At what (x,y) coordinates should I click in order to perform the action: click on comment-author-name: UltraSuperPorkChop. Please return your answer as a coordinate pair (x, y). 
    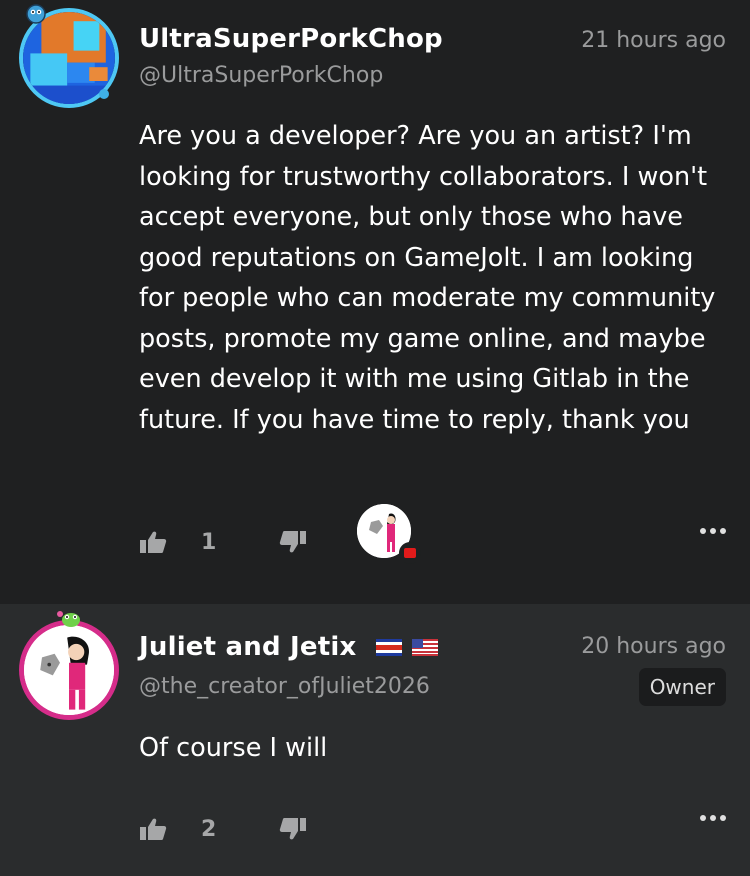
    Looking at the image, I should click on (291, 39).